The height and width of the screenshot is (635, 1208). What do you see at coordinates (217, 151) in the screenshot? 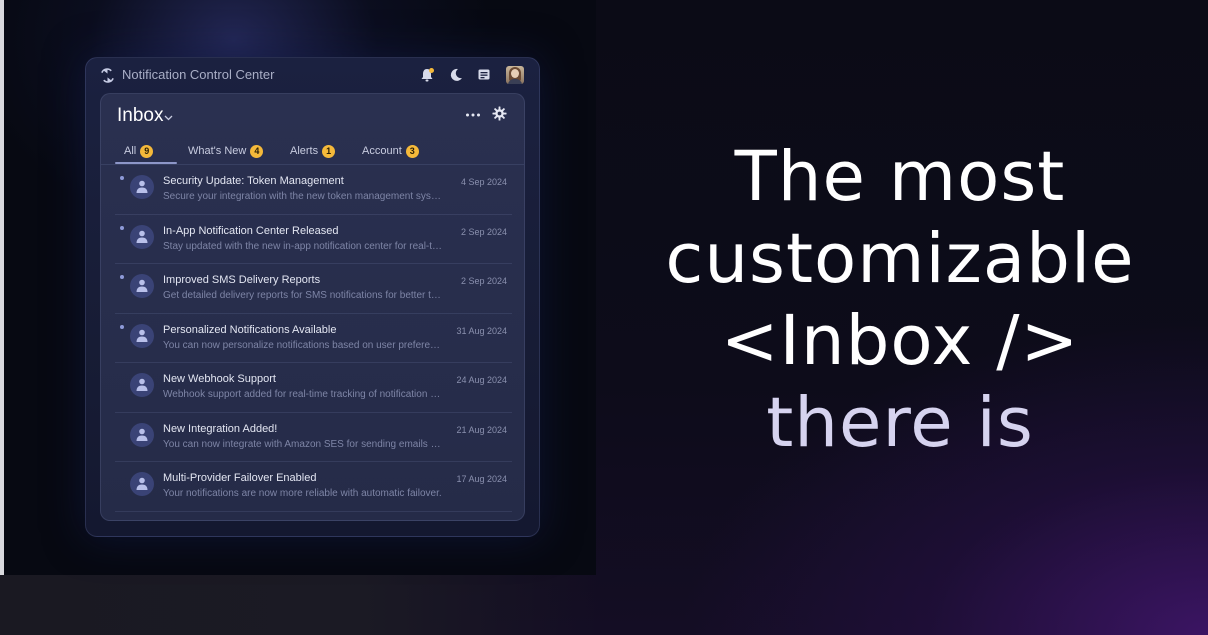
I see `tab-label: What's New` at bounding box center [217, 151].